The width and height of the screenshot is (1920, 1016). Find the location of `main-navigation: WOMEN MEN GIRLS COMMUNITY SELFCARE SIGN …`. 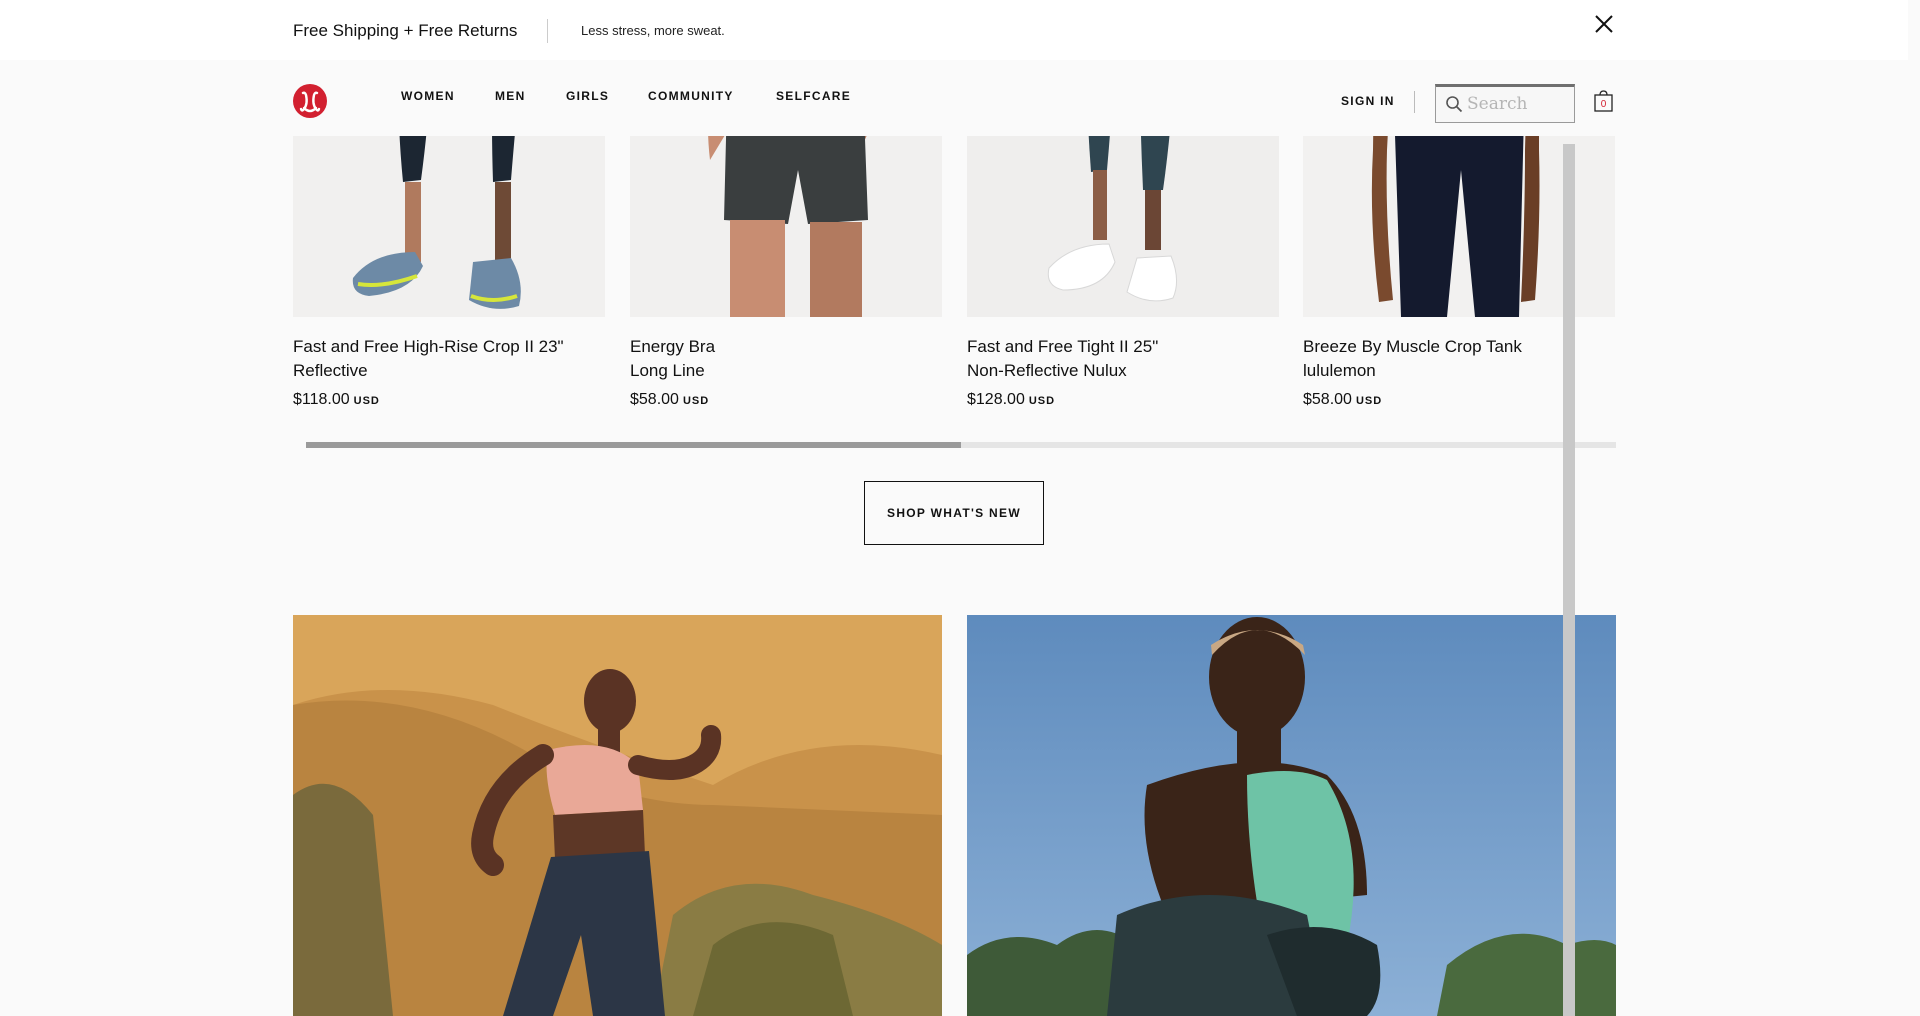

main-navigation: WOMEN MEN GIRLS COMMUNITY SELFCARE SIGN … is located at coordinates (954, 98).